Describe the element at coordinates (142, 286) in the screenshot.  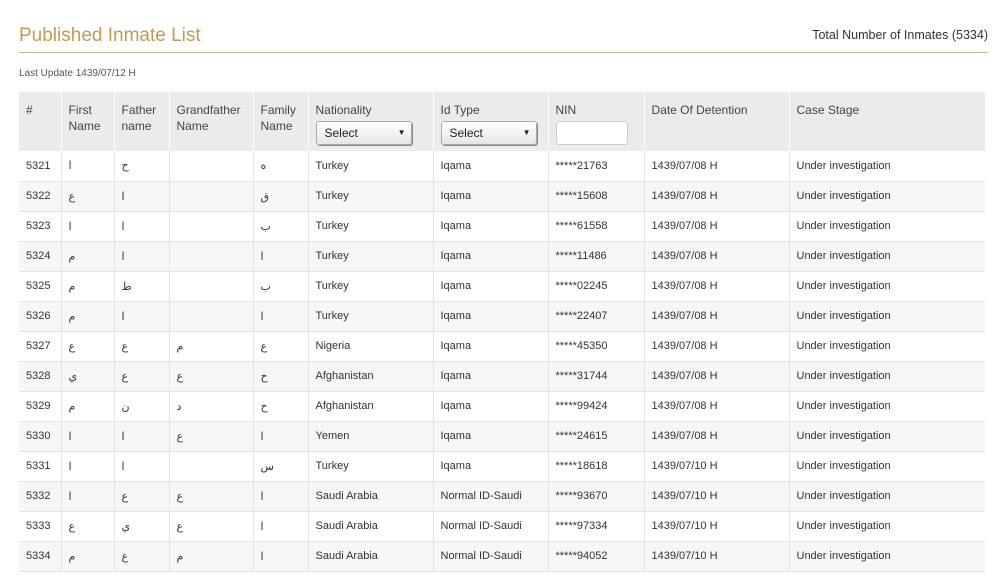
I see `cell-father-name: ط` at that location.